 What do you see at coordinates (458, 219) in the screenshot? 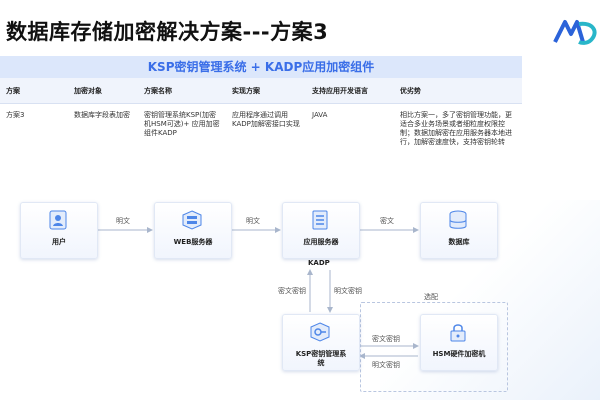
I see `database-icon` at bounding box center [458, 219].